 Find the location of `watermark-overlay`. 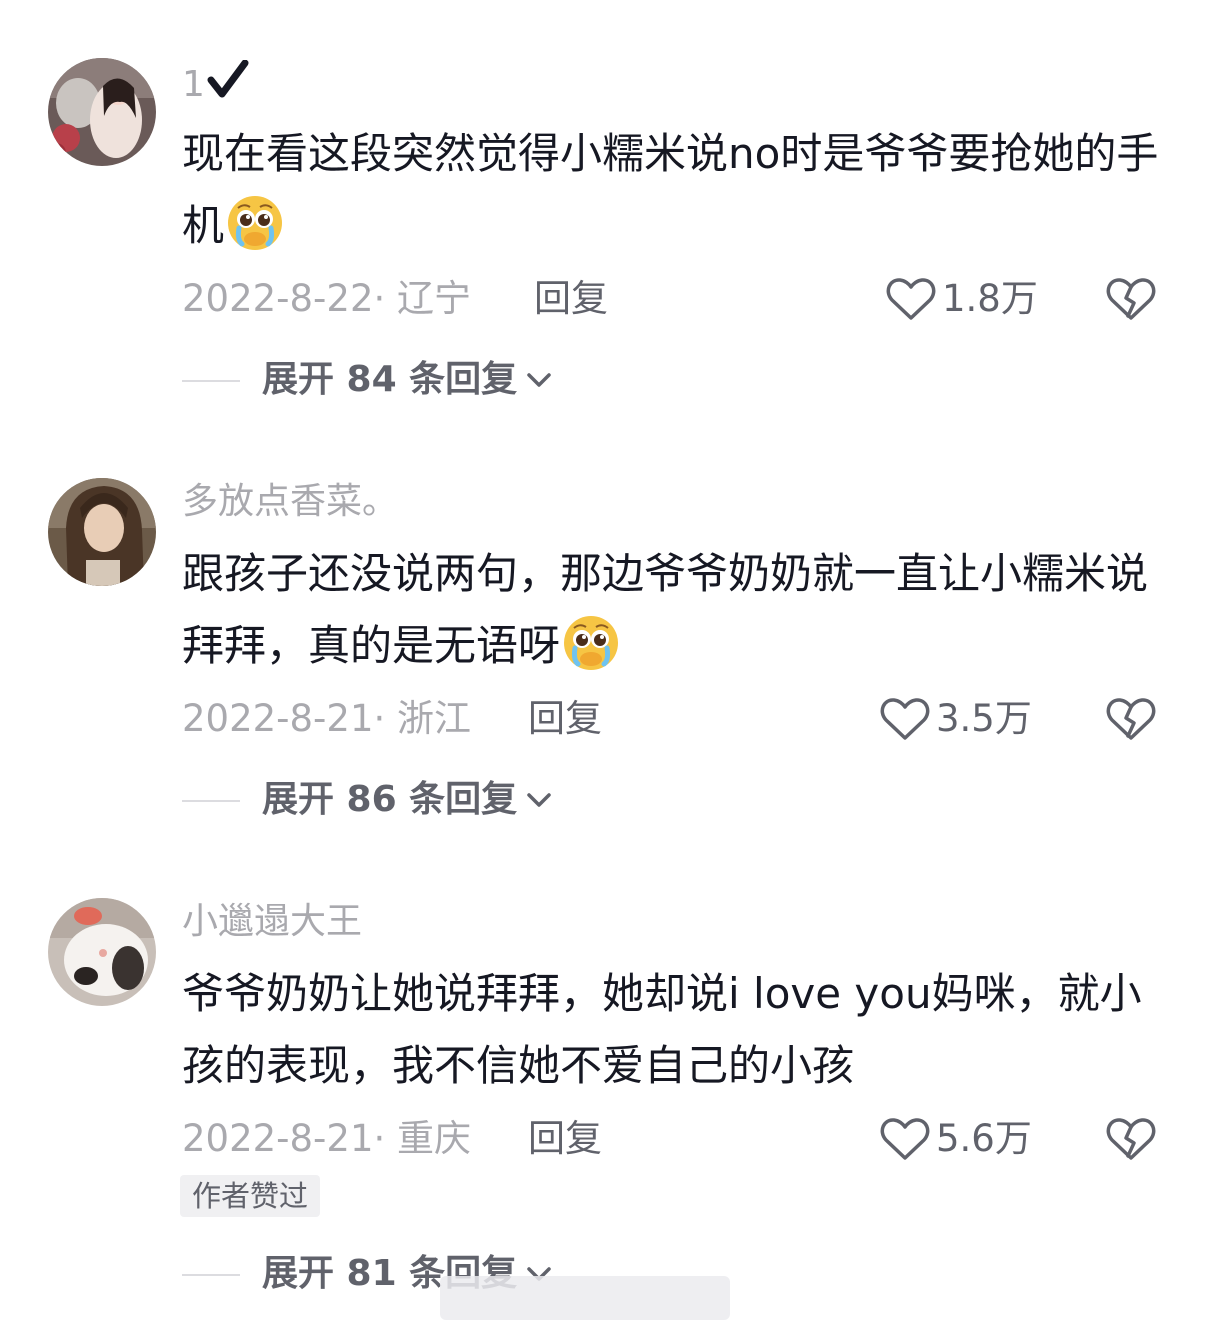

watermark-overlay is located at coordinates (585, 1298).